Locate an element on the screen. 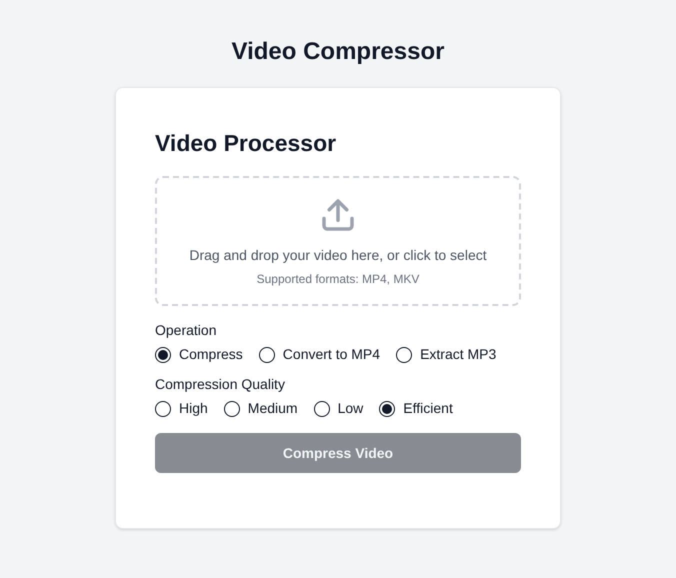  radio-option: High is located at coordinates (181, 408).